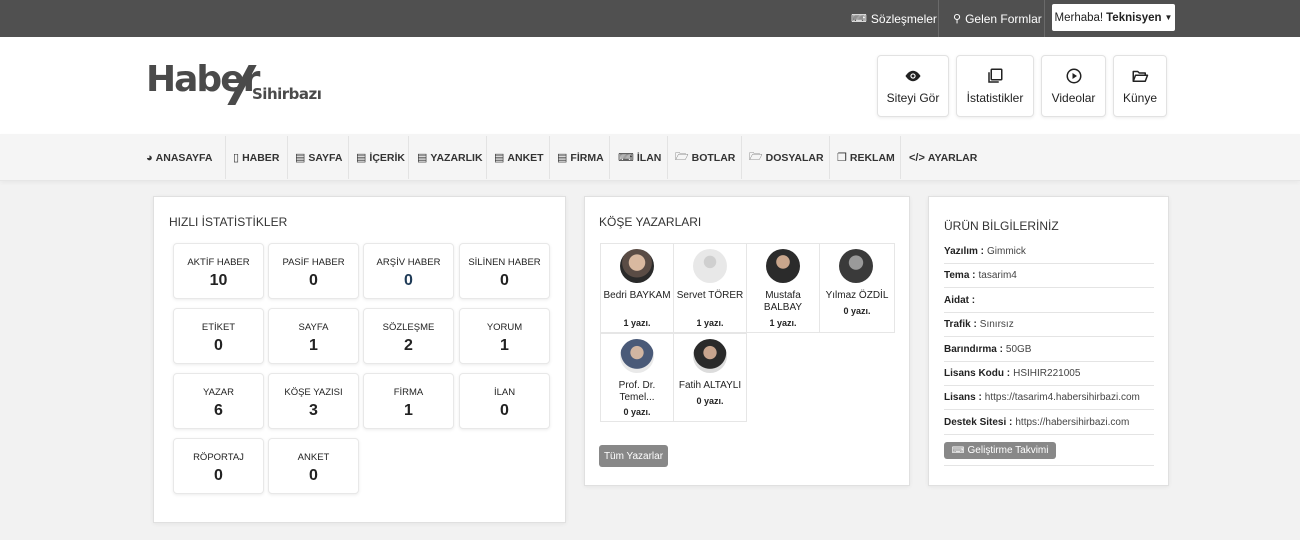 The height and width of the screenshot is (540, 1300). I want to click on stat-card: ETİKET 0, so click(218, 336).